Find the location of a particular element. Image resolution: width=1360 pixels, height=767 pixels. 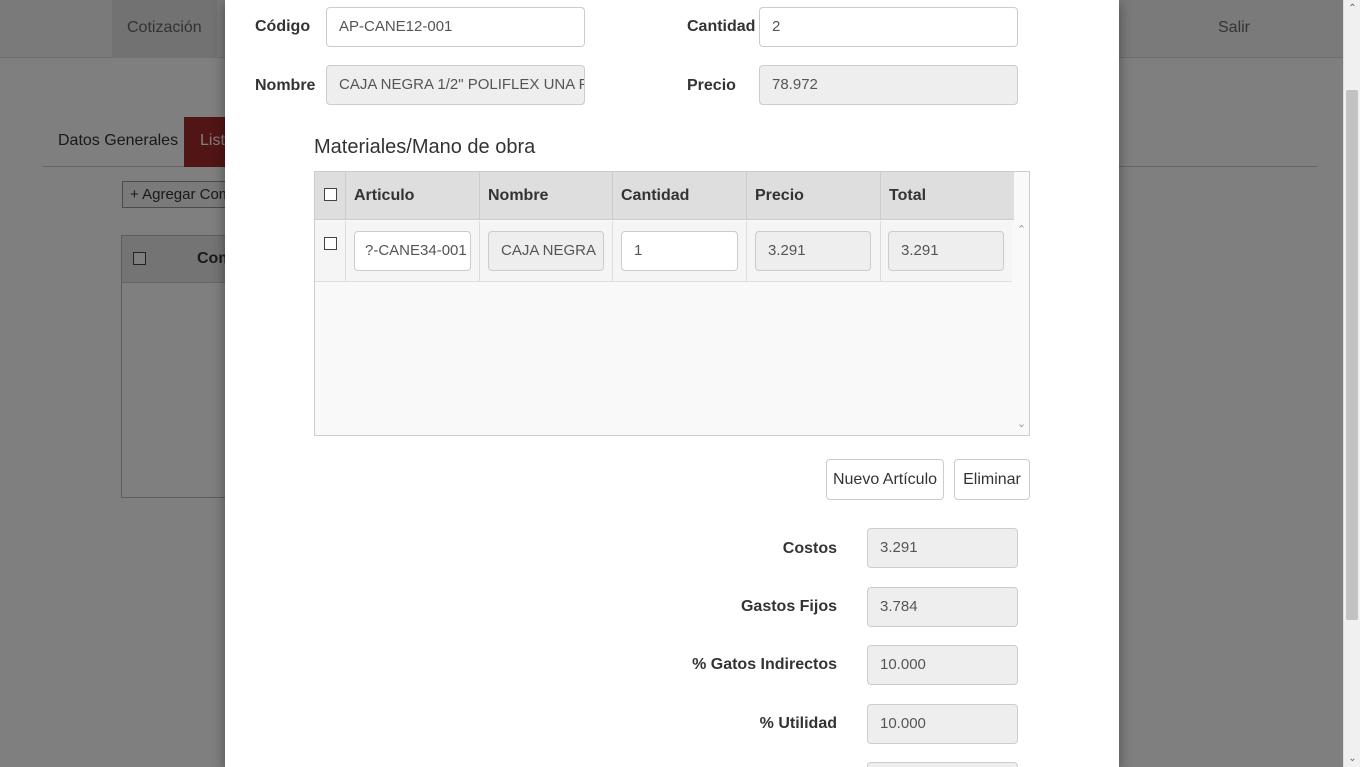

scrollbar-thumb is located at coordinates (1352, 355).